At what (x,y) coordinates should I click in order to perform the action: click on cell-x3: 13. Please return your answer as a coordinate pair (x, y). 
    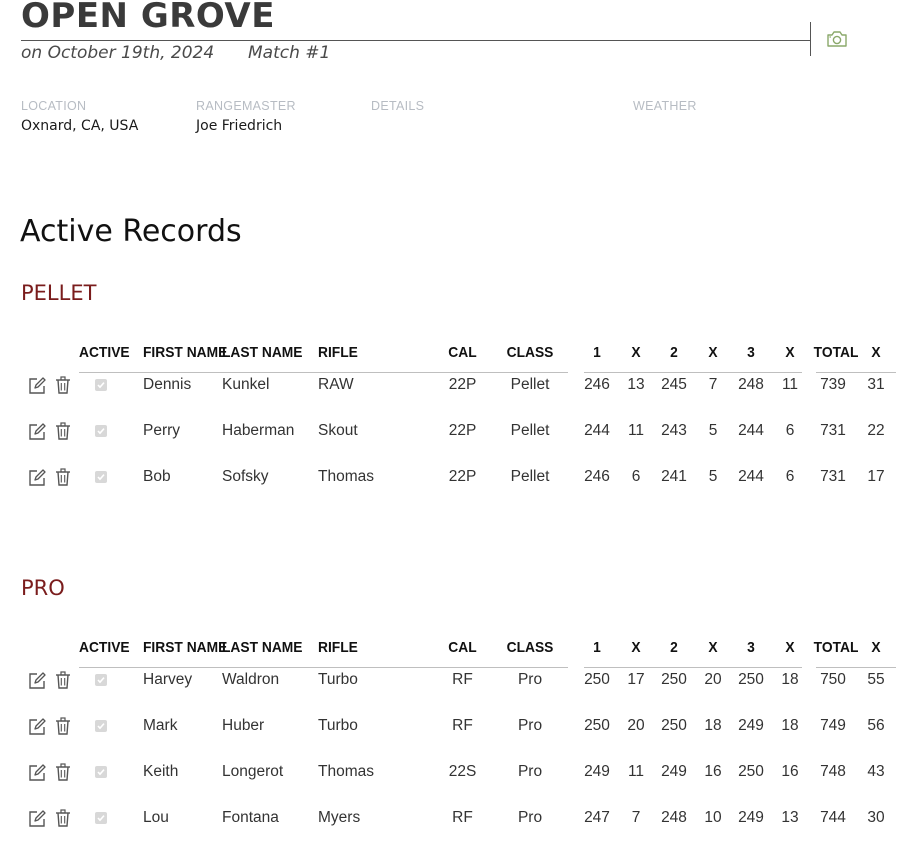
    Looking at the image, I should click on (790, 817).